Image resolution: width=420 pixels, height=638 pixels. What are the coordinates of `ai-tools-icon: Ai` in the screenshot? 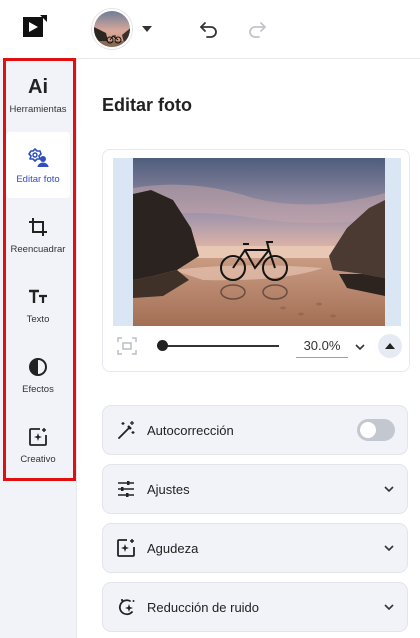 It's located at (38, 86).